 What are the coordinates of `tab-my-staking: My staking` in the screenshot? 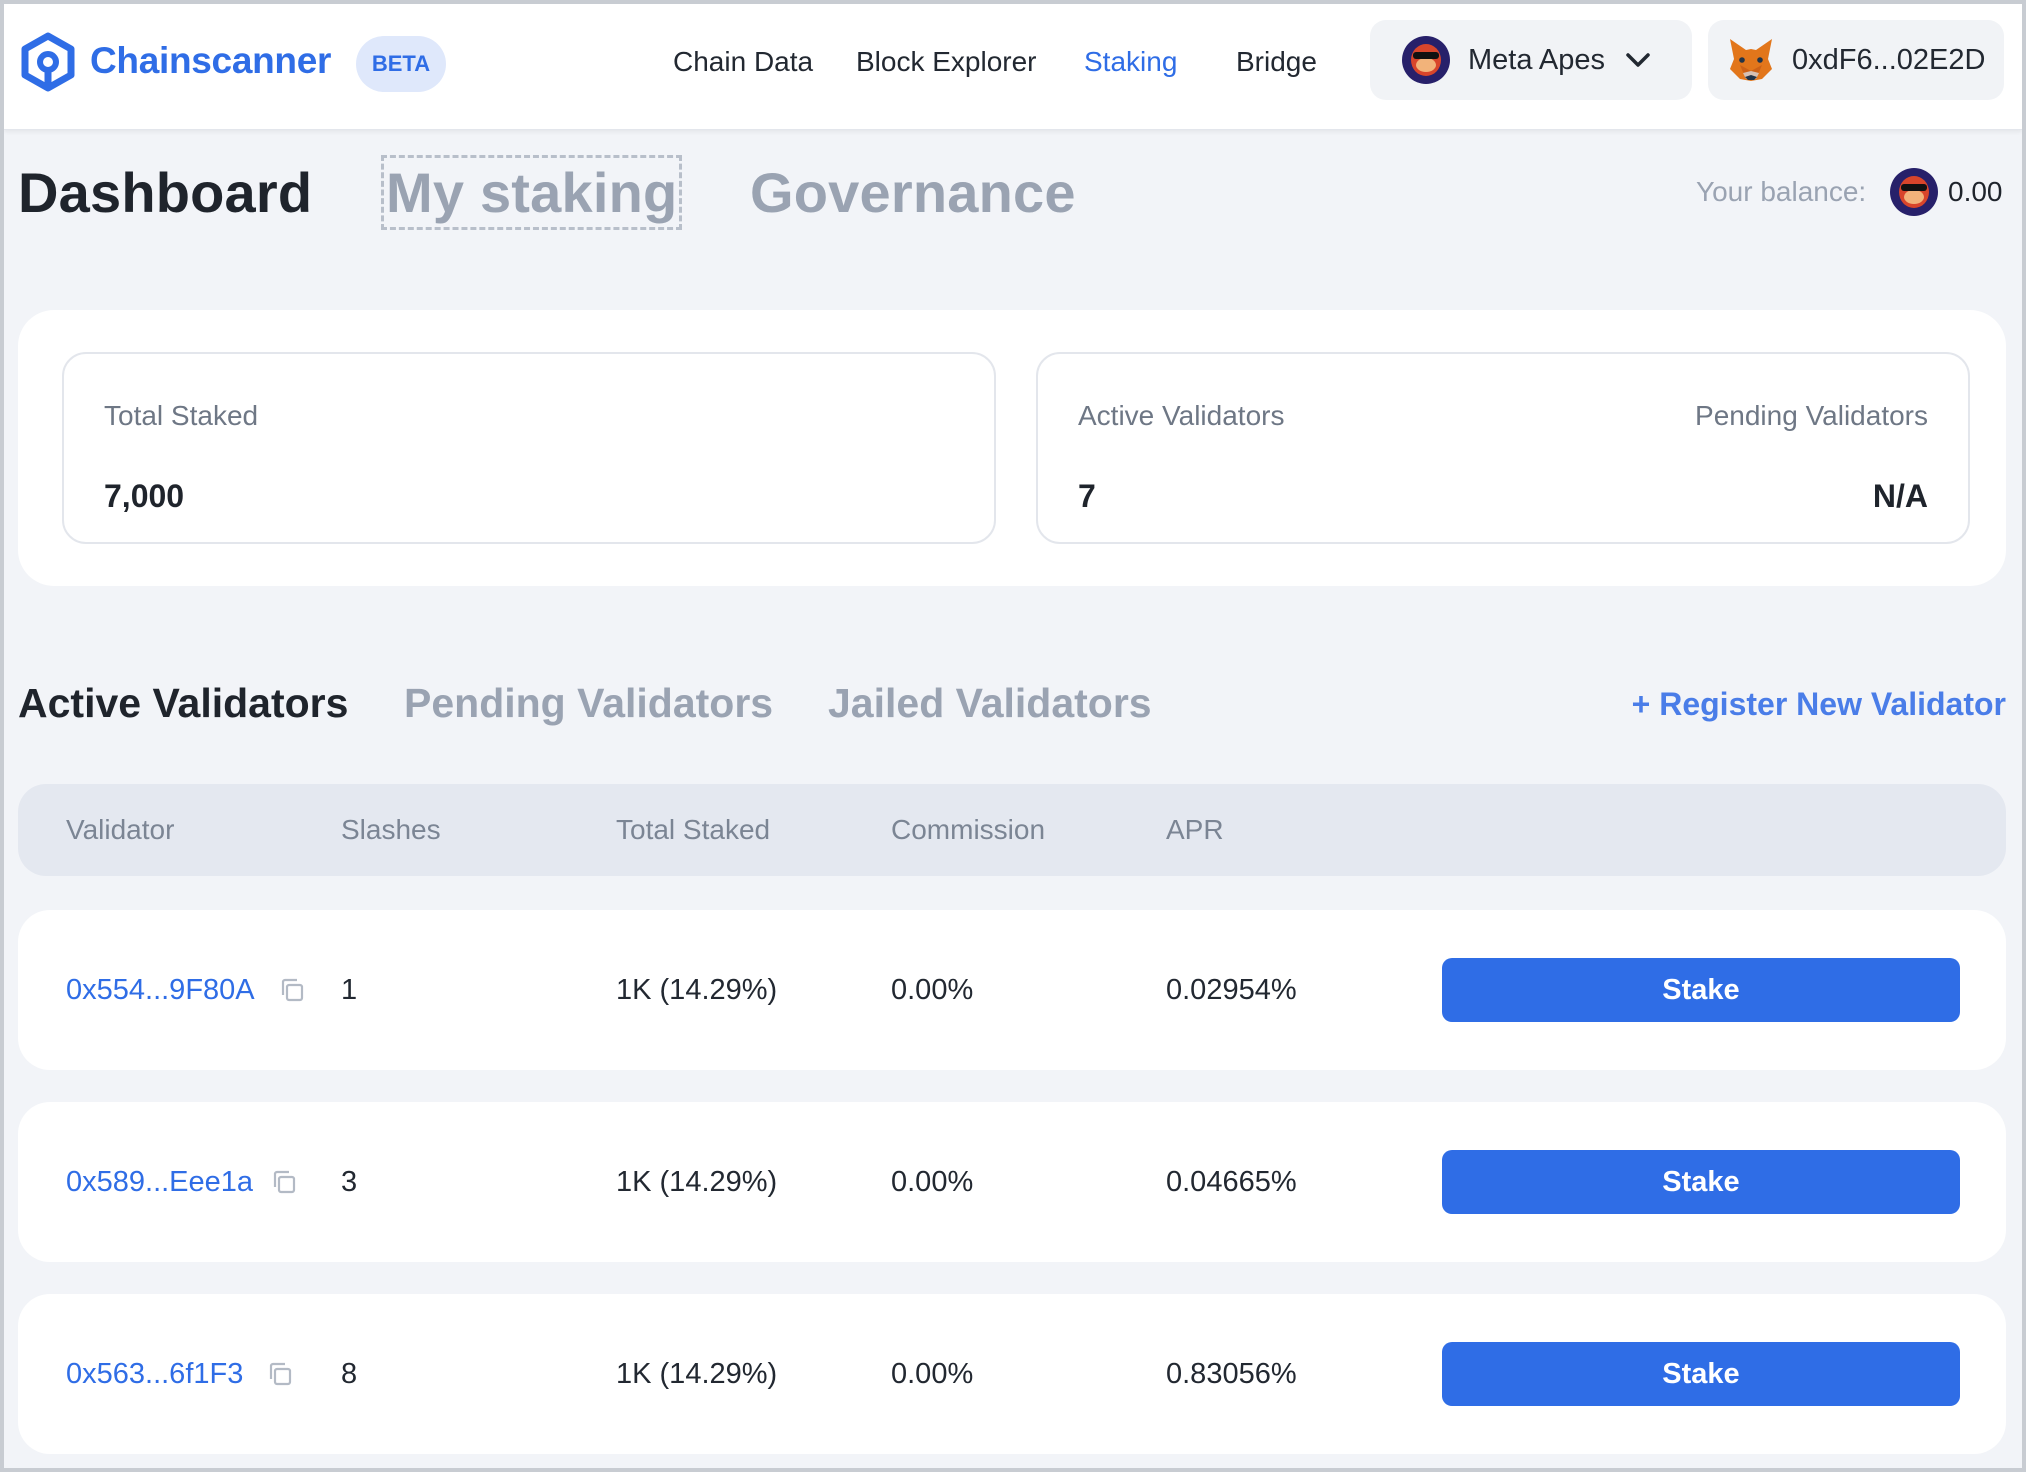 It's located at (531, 192).